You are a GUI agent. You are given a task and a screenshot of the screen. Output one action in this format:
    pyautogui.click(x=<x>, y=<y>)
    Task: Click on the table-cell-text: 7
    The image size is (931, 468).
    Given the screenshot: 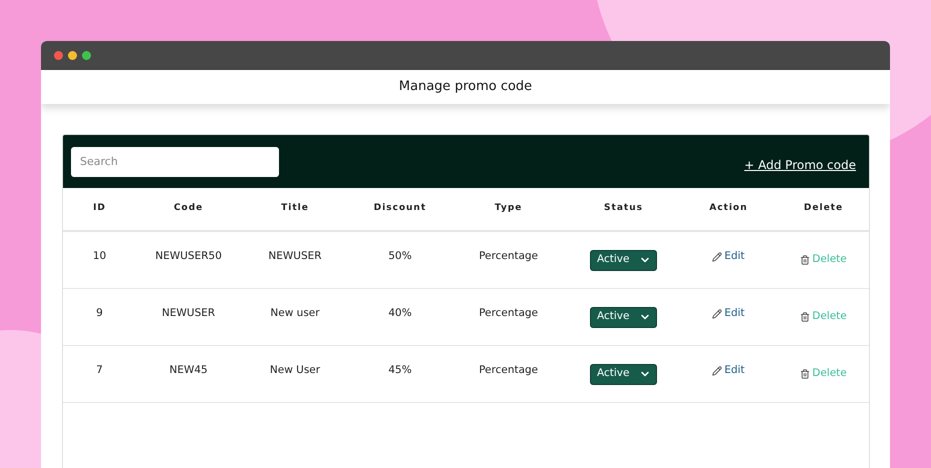 What is the action you would take?
    pyautogui.click(x=99, y=370)
    